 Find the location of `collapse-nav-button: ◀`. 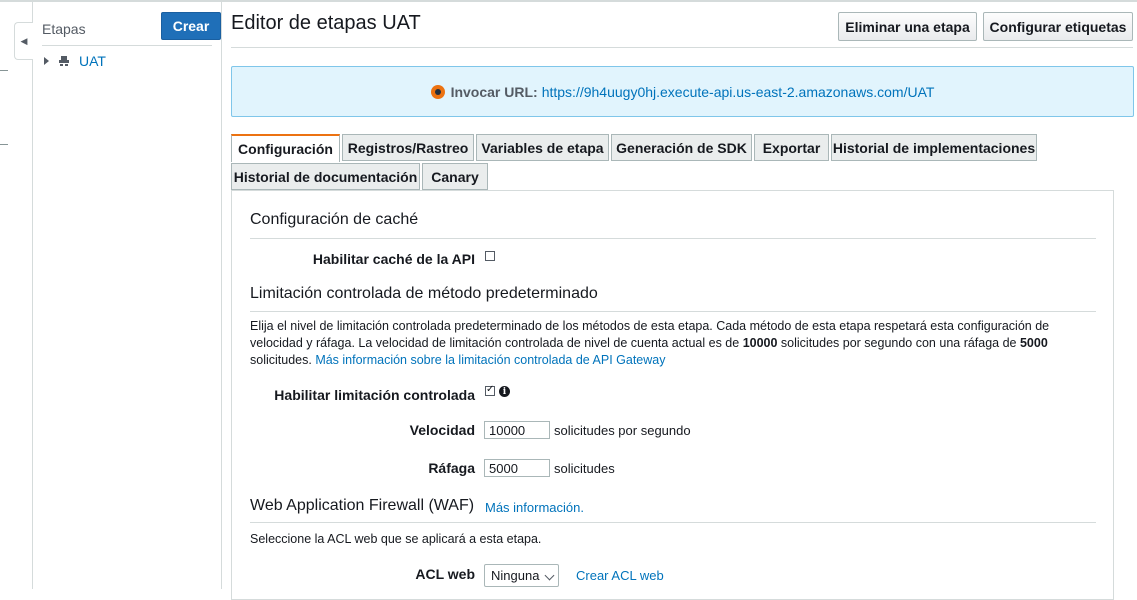

collapse-nav-button: ◀ is located at coordinates (23, 41).